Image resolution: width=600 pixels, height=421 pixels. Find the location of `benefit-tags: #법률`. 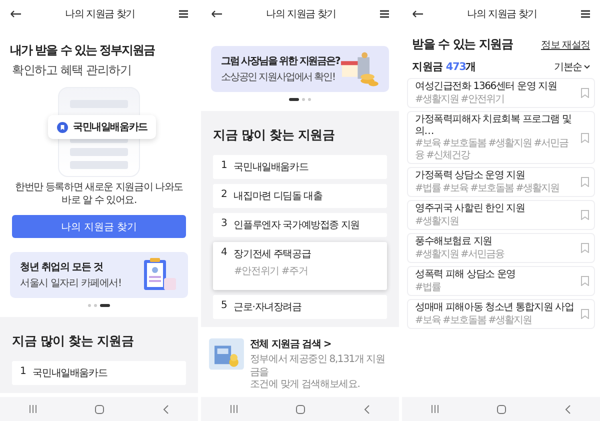

benefit-tags: #법률 is located at coordinates (496, 287).